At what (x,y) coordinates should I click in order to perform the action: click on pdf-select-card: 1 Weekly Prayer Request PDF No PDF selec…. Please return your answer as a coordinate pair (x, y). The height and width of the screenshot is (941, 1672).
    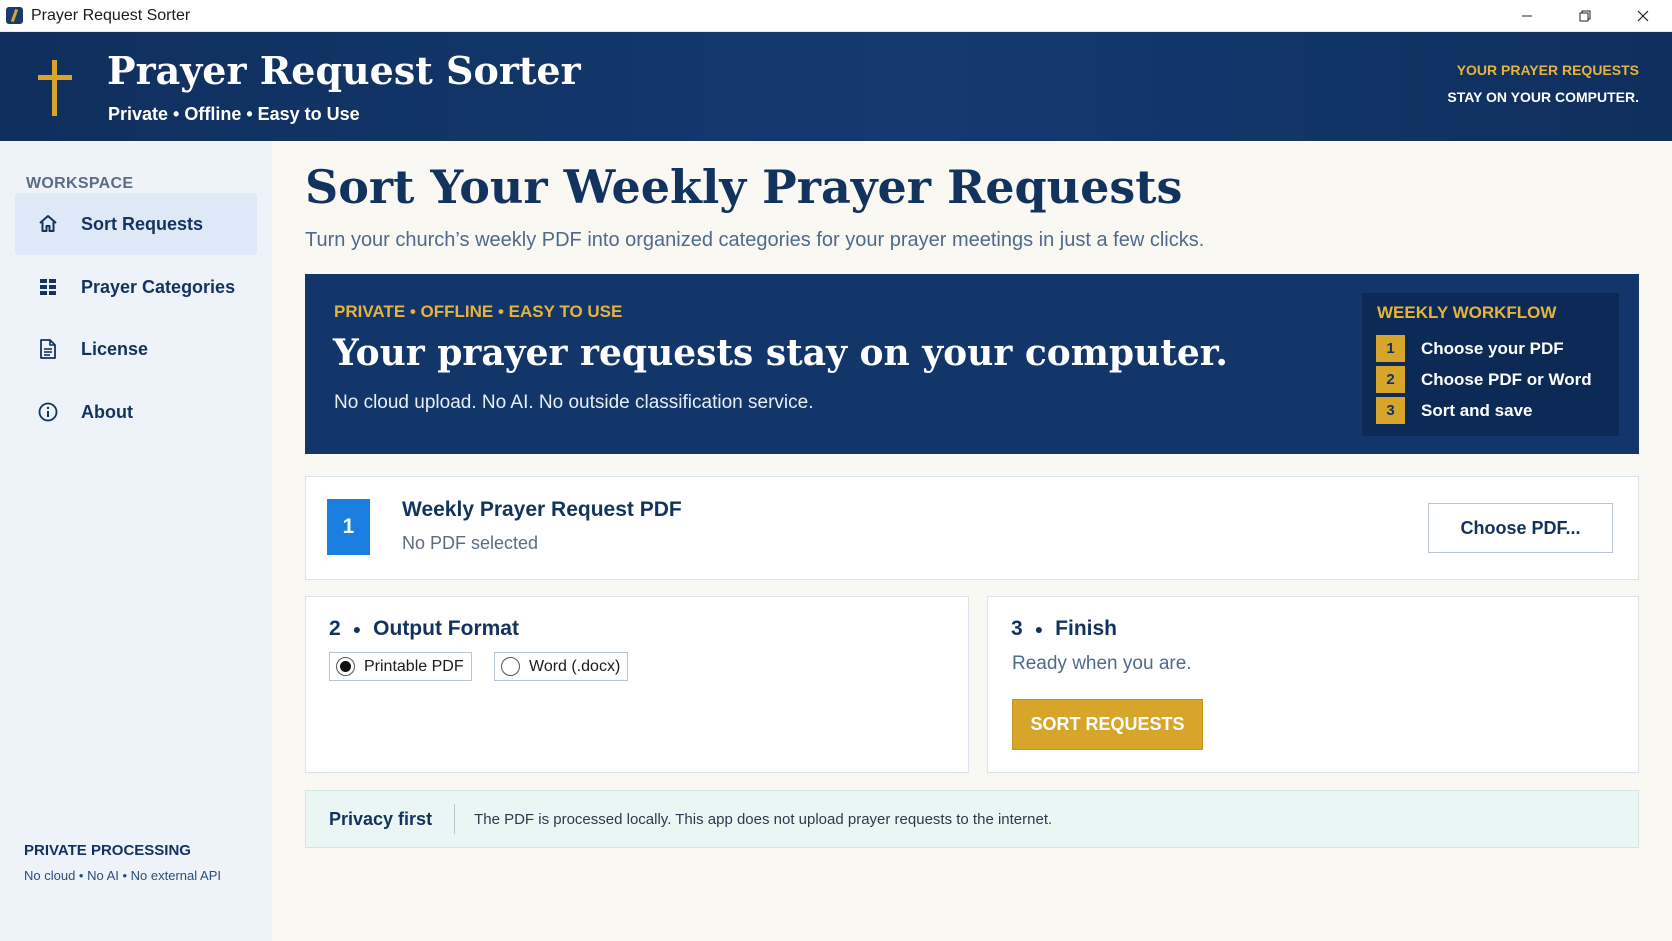
    Looking at the image, I should click on (972, 528).